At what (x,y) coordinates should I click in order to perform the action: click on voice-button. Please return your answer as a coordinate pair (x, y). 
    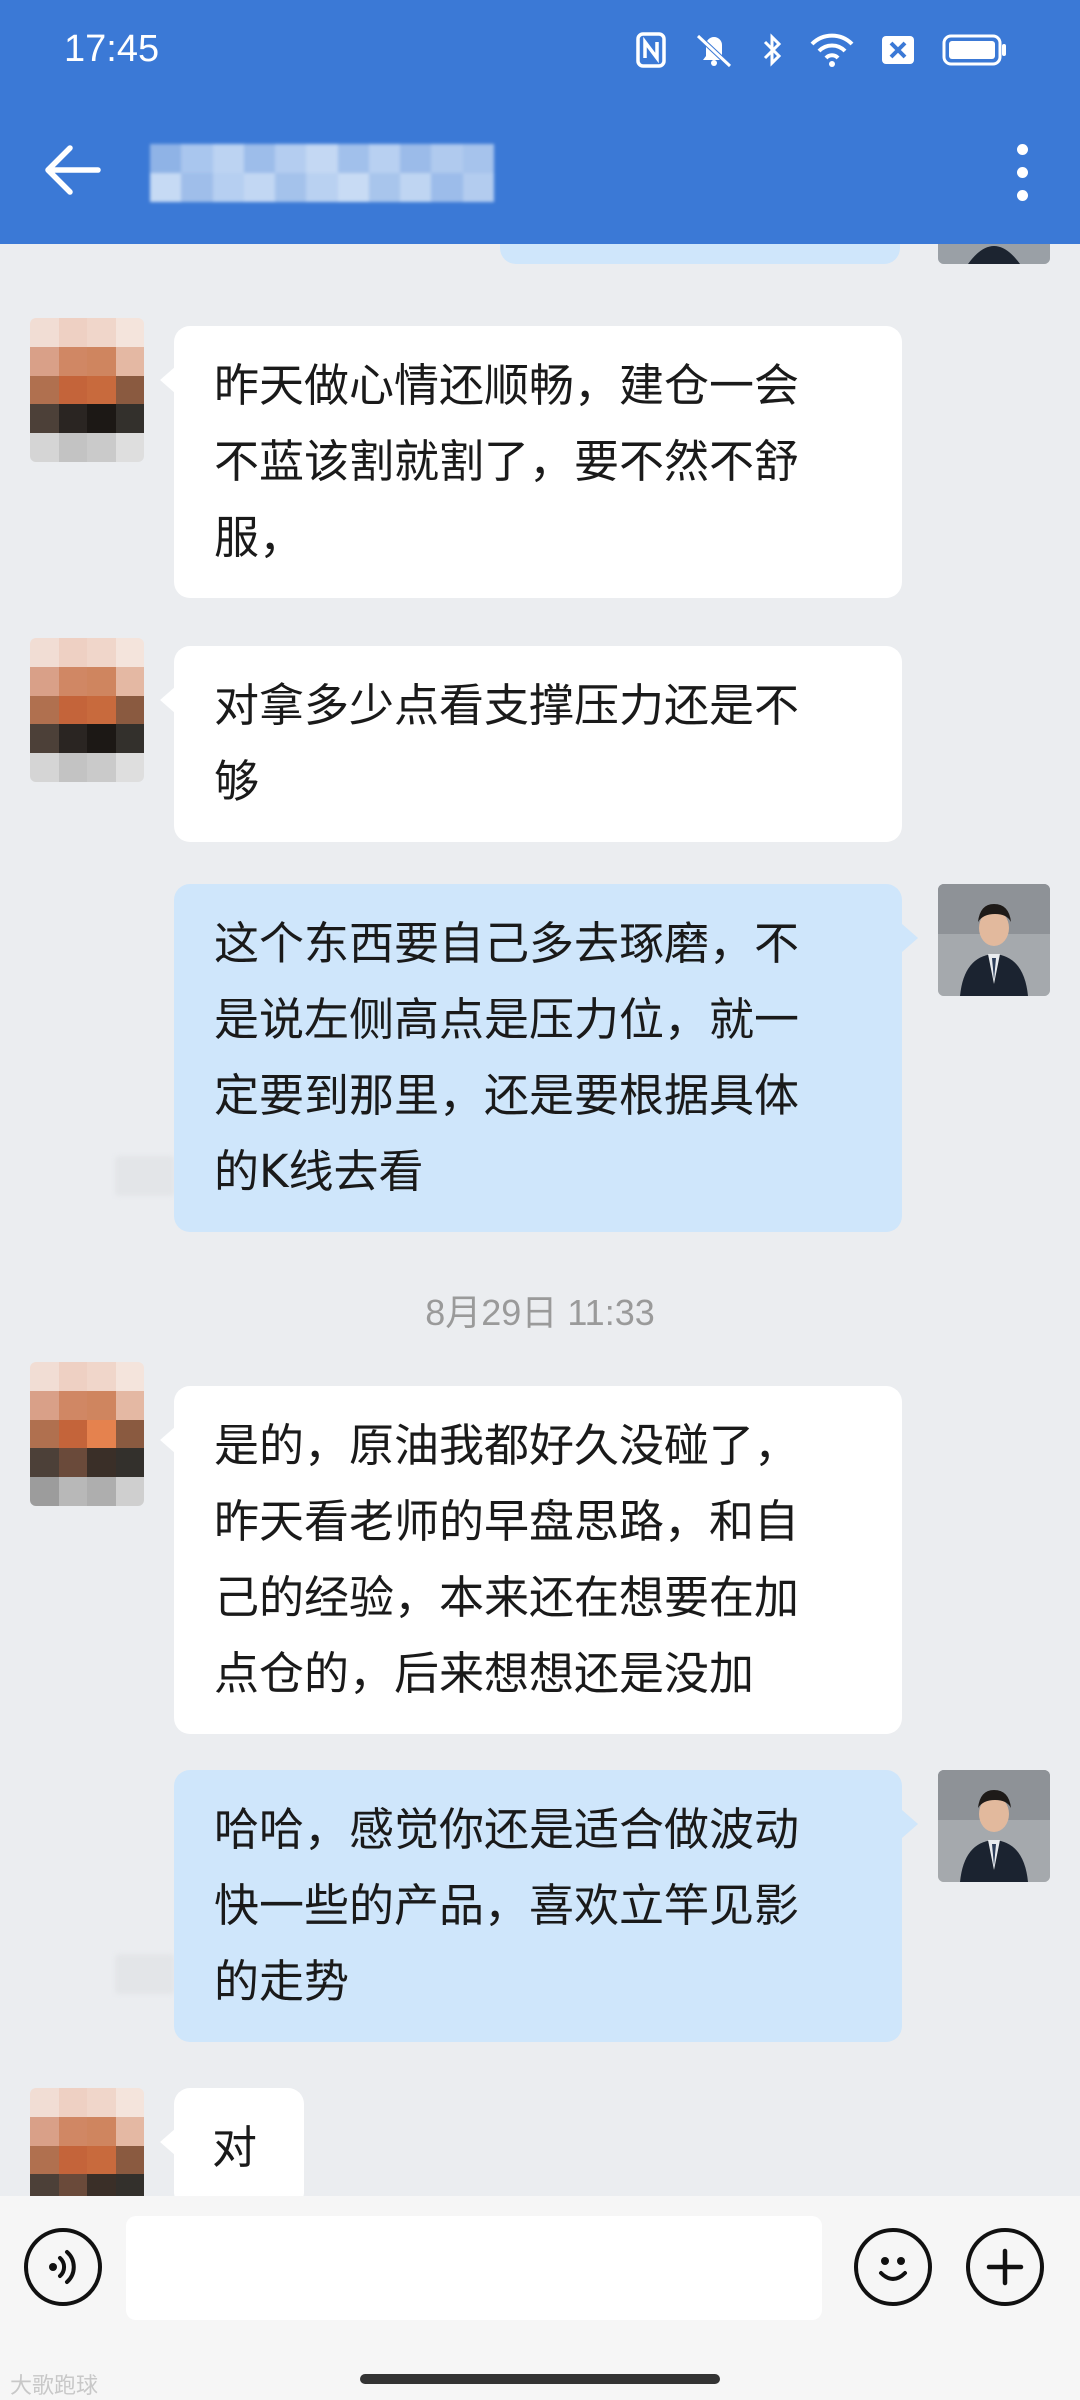
    Looking at the image, I should click on (63, 2267).